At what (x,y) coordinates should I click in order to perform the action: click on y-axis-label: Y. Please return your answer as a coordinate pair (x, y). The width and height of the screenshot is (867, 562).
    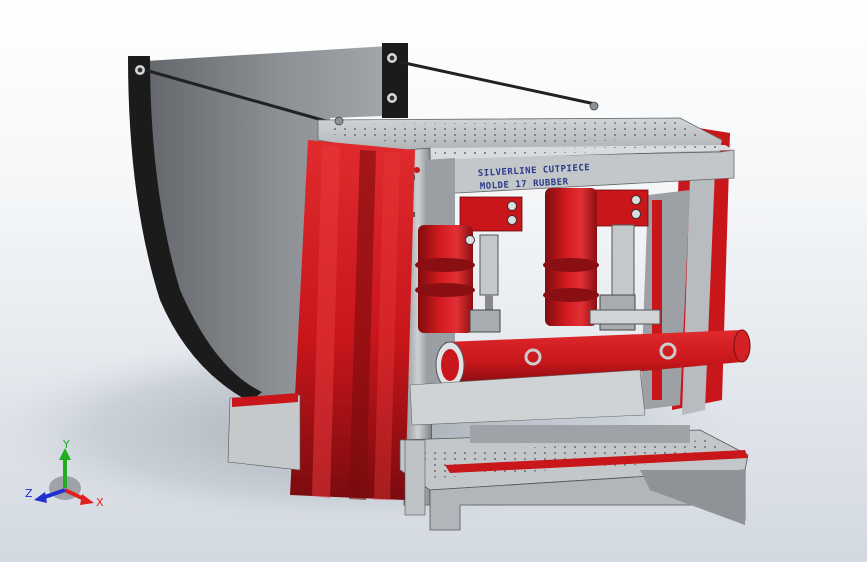
    Looking at the image, I should click on (66, 445).